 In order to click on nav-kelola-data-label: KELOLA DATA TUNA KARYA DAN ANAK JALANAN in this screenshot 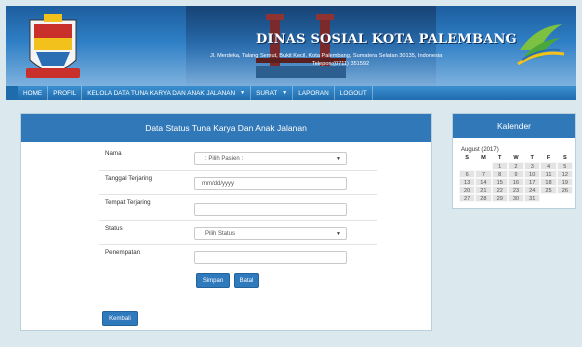, I will do `click(161, 93)`.